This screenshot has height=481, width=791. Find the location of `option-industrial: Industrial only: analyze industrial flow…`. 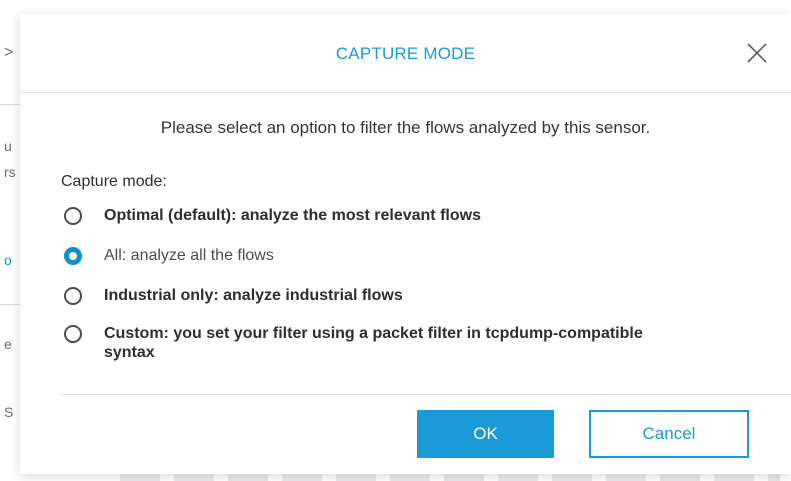

option-industrial: Industrial only: analyze industrial flow… is located at coordinates (233, 295).